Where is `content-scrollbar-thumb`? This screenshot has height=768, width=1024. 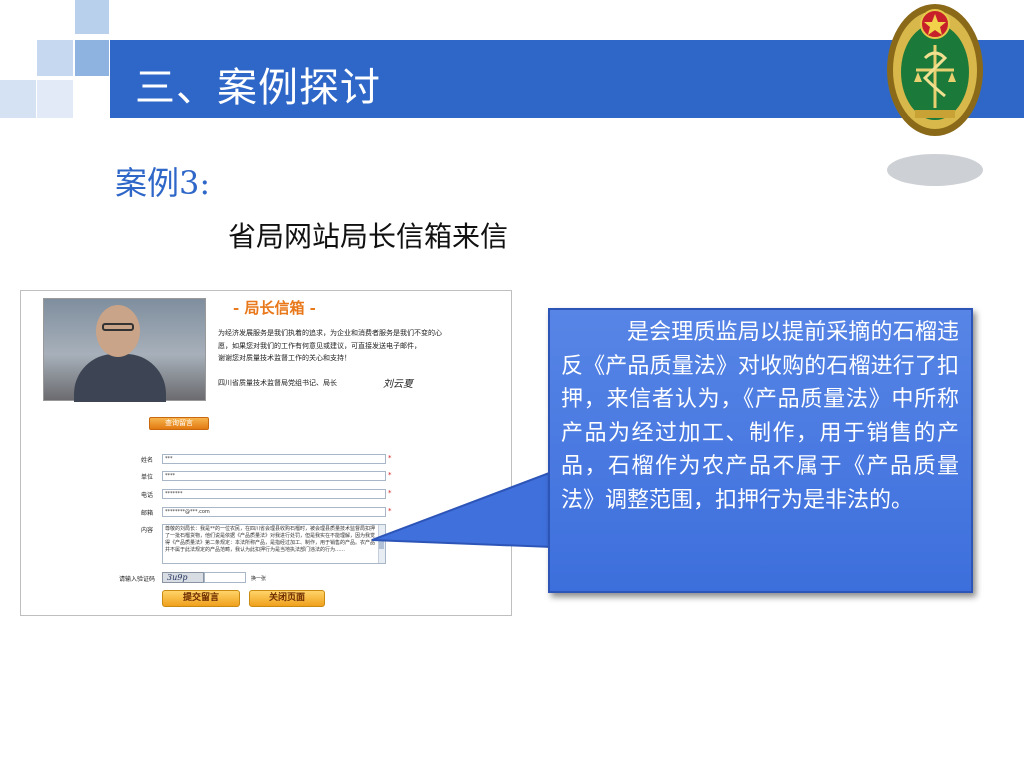
content-scrollbar-thumb is located at coordinates (381, 544).